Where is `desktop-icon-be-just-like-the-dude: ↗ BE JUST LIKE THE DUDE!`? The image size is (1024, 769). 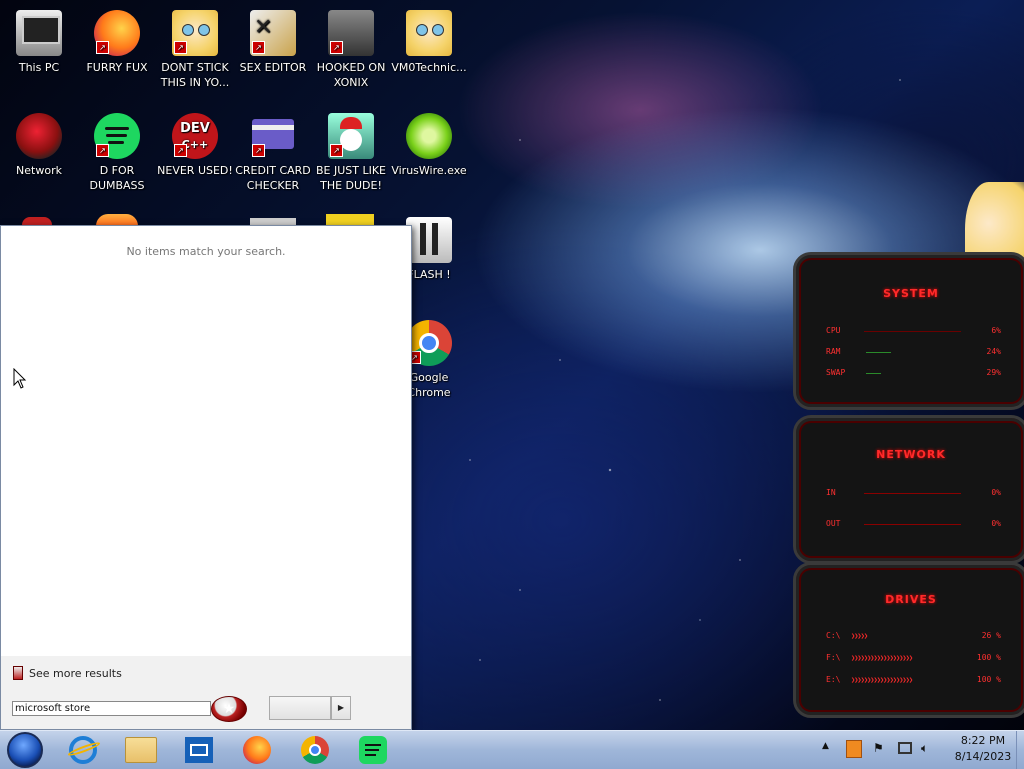
desktop-icon-be-just-like-the-dude: ↗ BE JUST LIKE THE DUDE! is located at coordinates (351, 153).